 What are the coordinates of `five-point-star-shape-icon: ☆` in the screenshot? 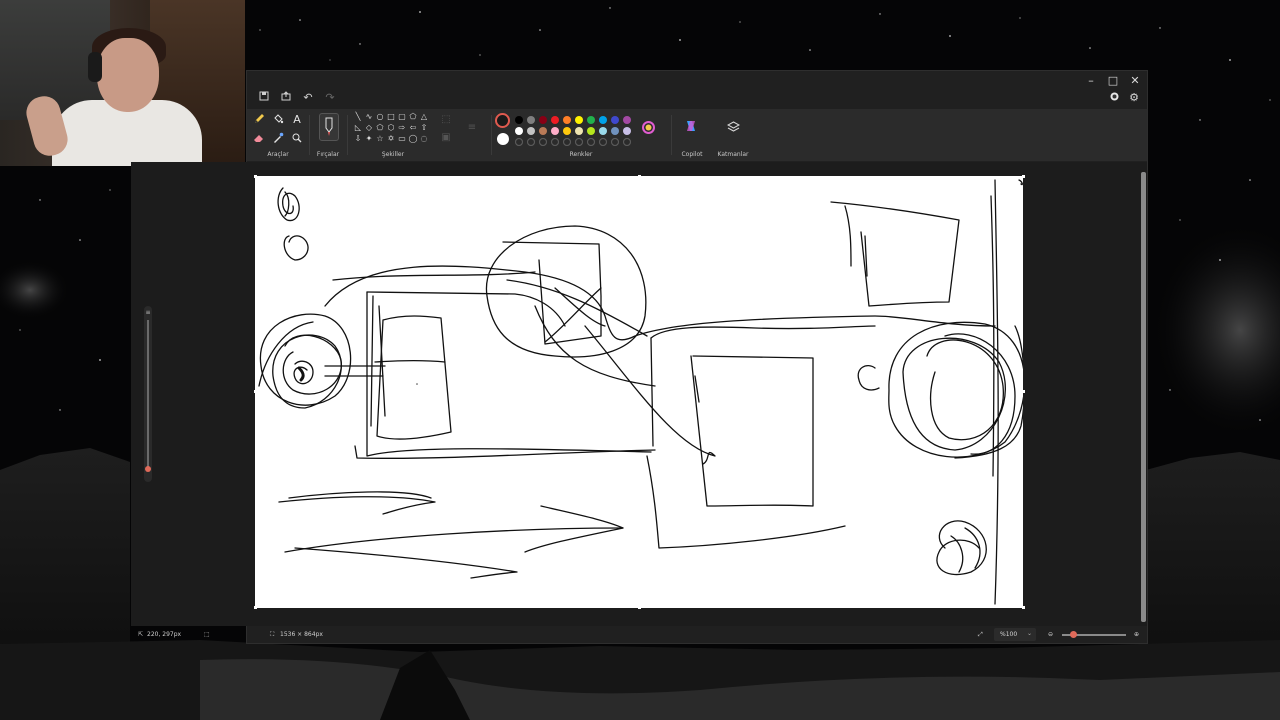 It's located at (380, 139).